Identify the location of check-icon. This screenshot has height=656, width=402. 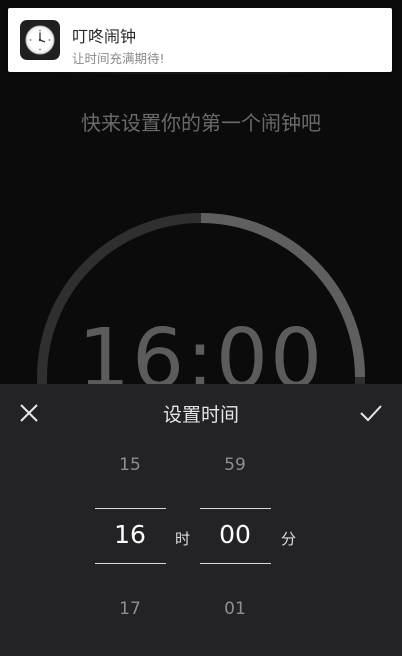
(371, 413).